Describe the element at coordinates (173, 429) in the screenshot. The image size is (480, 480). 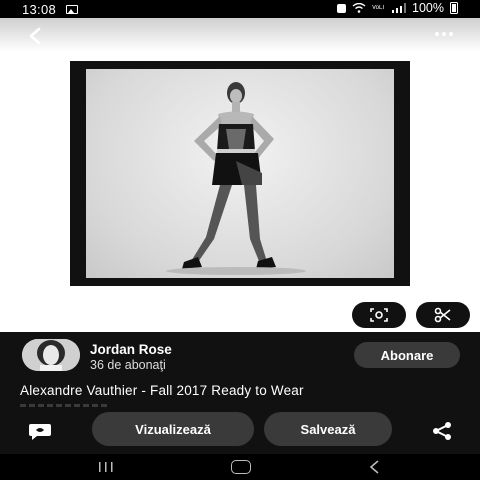
I see `view-button: Vizualizează` at that location.